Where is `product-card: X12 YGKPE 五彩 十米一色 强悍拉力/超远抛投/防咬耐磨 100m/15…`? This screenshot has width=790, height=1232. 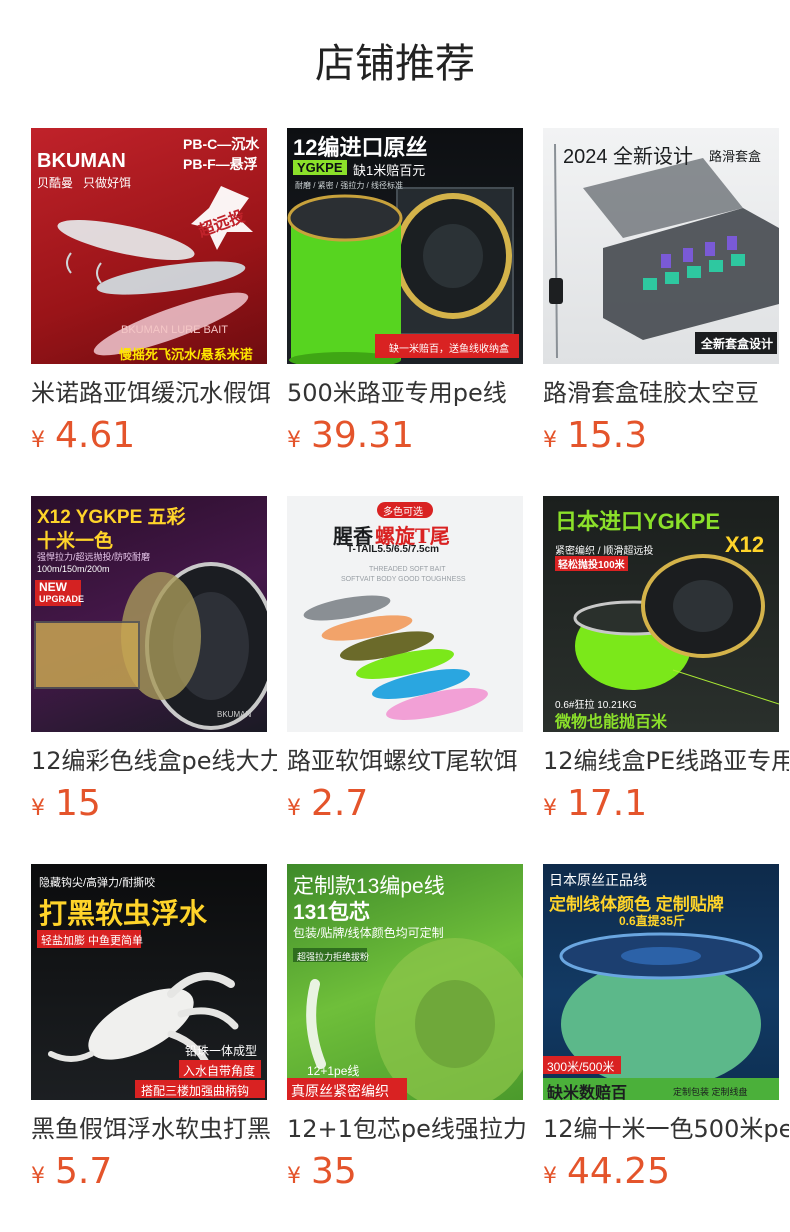 product-card: X12 YGKPE 五彩 十米一色 强悍拉力/超远抛投/防咬耐磨 100m/15… is located at coordinates (154, 666).